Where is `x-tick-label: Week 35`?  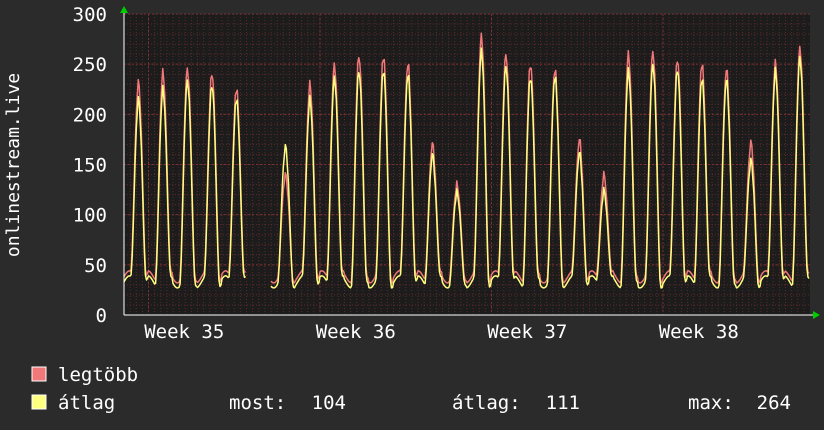
x-tick-label: Week 35 is located at coordinates (184, 332).